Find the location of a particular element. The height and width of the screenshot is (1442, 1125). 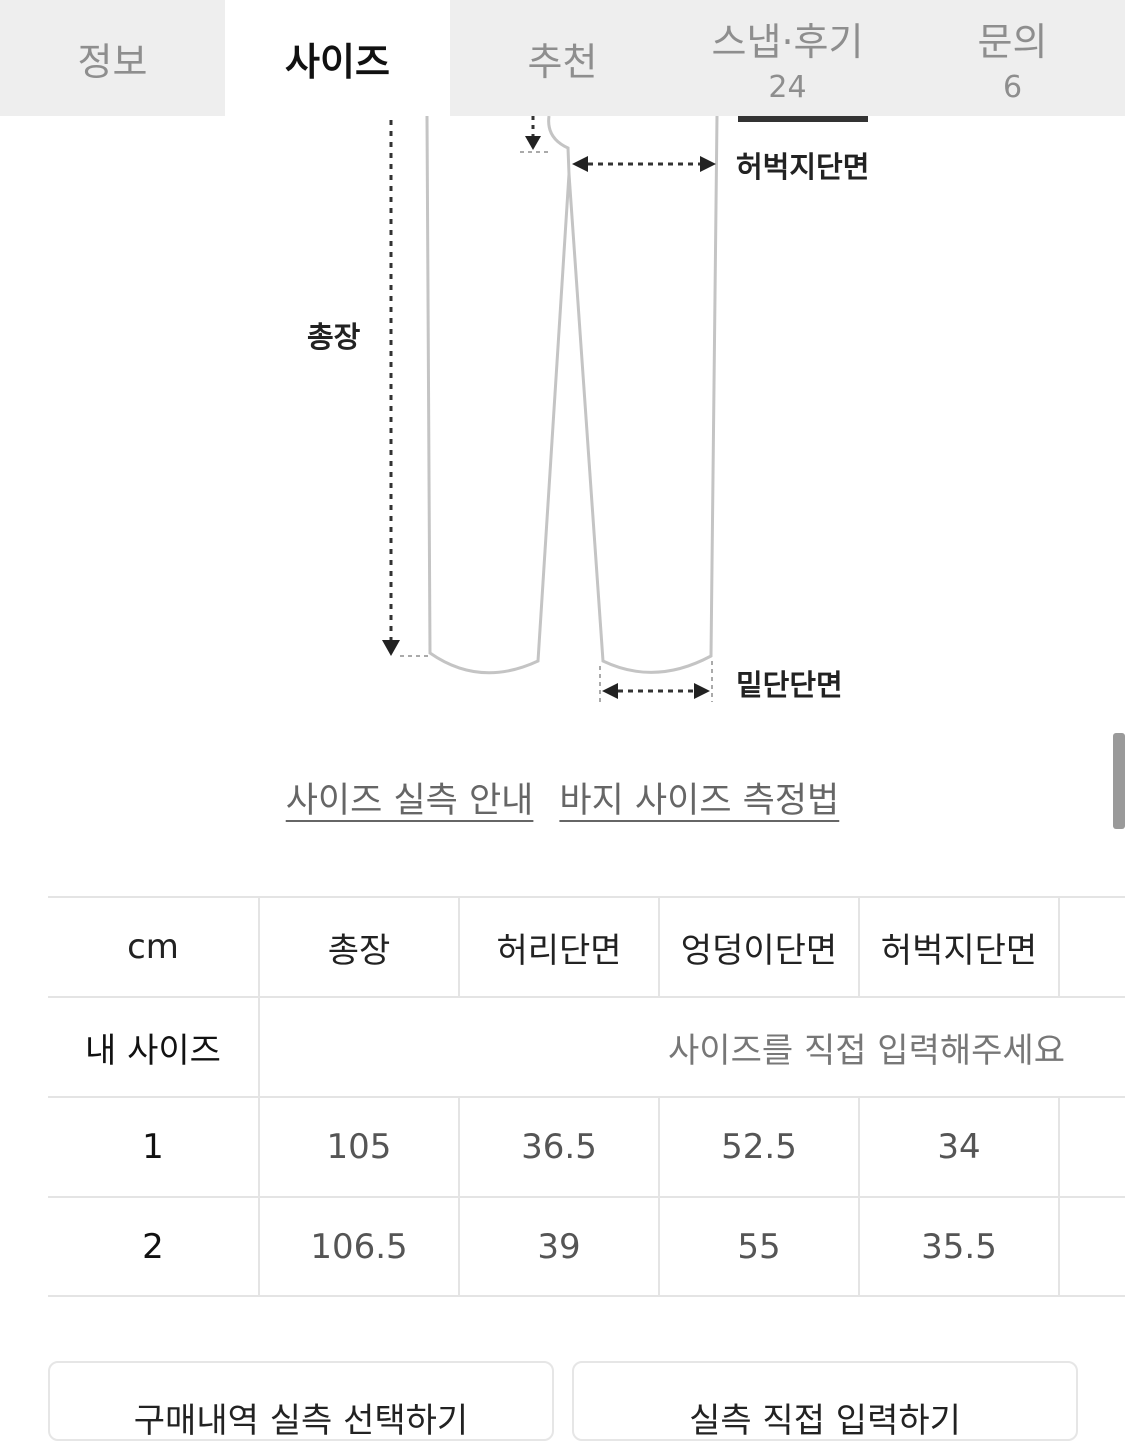

crotch-curve is located at coordinates (559, 145).